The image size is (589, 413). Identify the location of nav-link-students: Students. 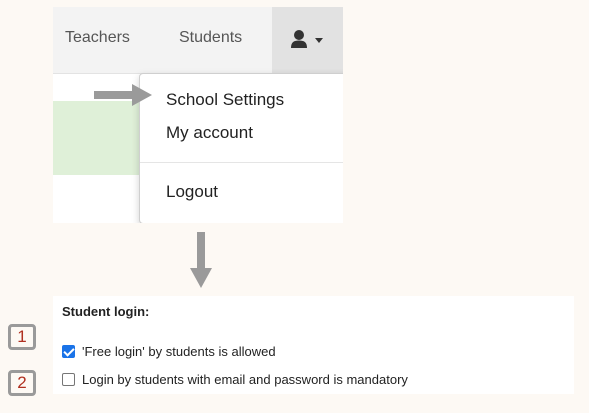
(210, 38).